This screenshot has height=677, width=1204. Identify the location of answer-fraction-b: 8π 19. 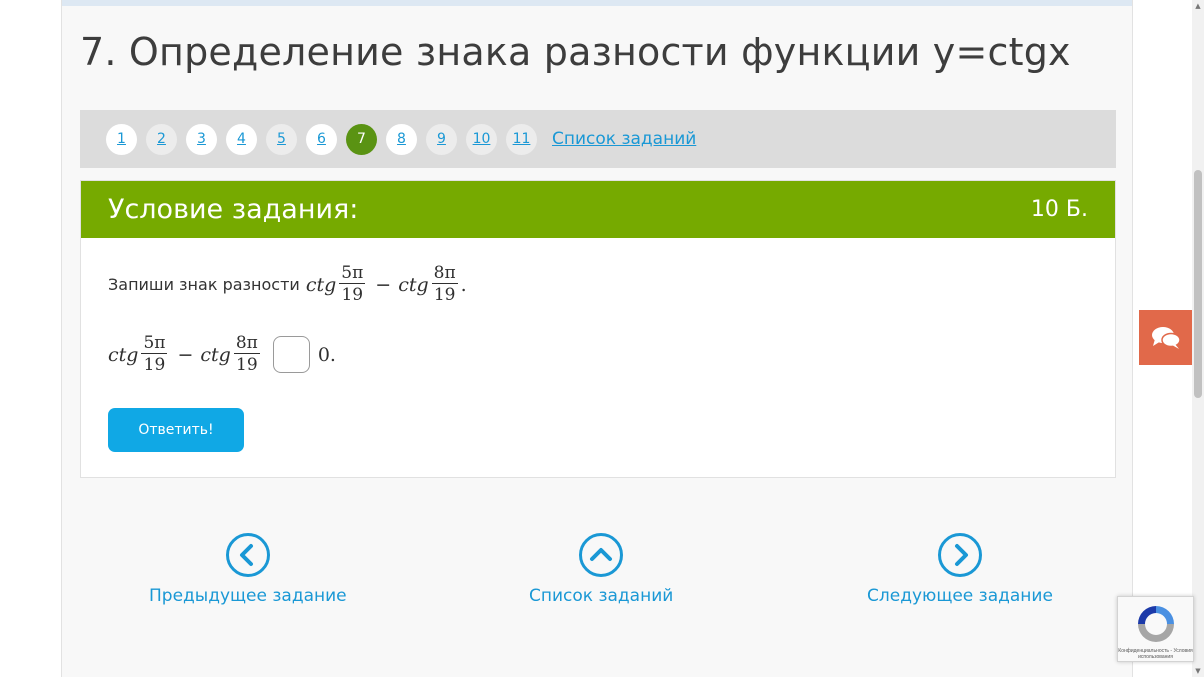
(246, 354).